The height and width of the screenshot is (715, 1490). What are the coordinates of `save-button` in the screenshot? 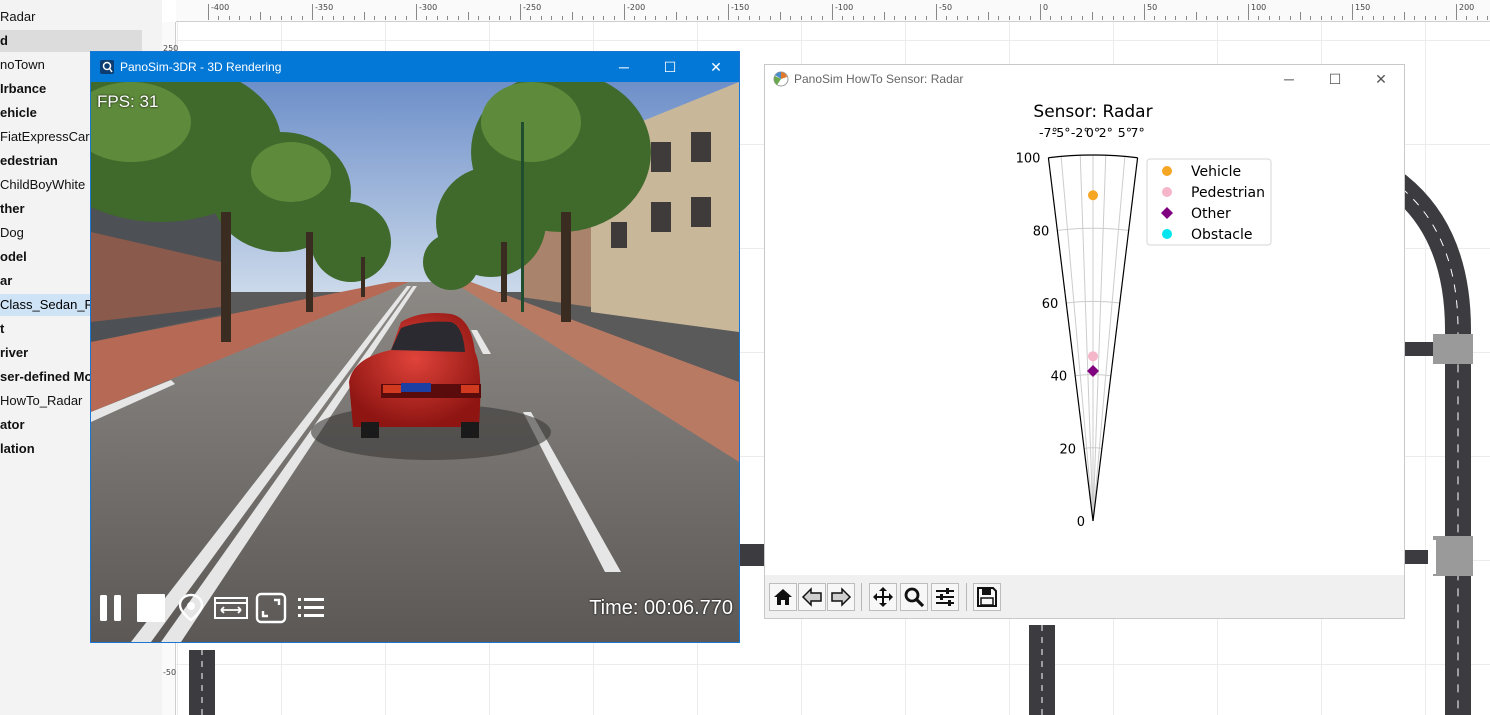 It's located at (987, 597).